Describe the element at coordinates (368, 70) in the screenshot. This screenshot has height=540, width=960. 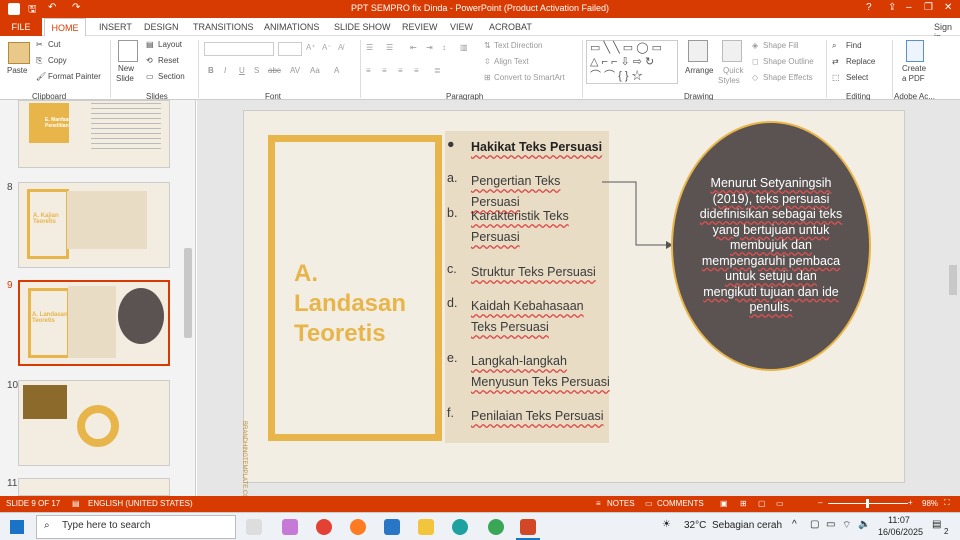
I see `align-left-icon: ≡` at that location.